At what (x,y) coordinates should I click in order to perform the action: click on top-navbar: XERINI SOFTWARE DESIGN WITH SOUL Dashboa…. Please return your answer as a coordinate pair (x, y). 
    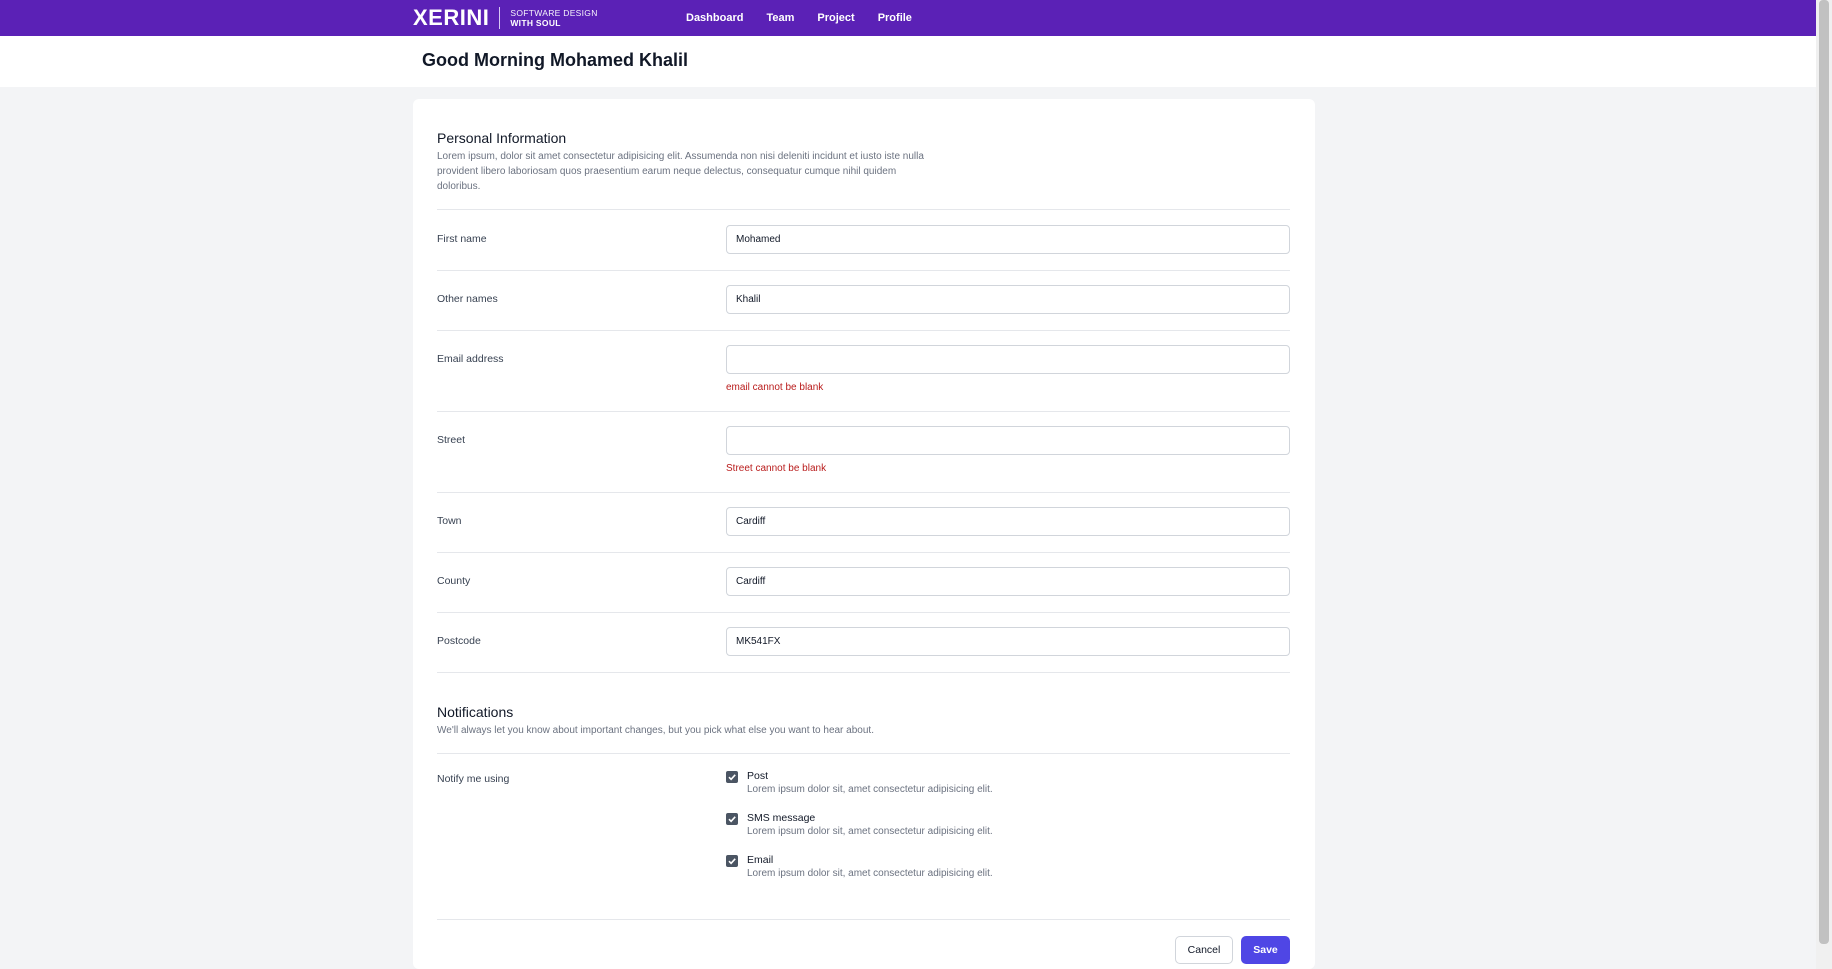
    Looking at the image, I should click on (908, 18).